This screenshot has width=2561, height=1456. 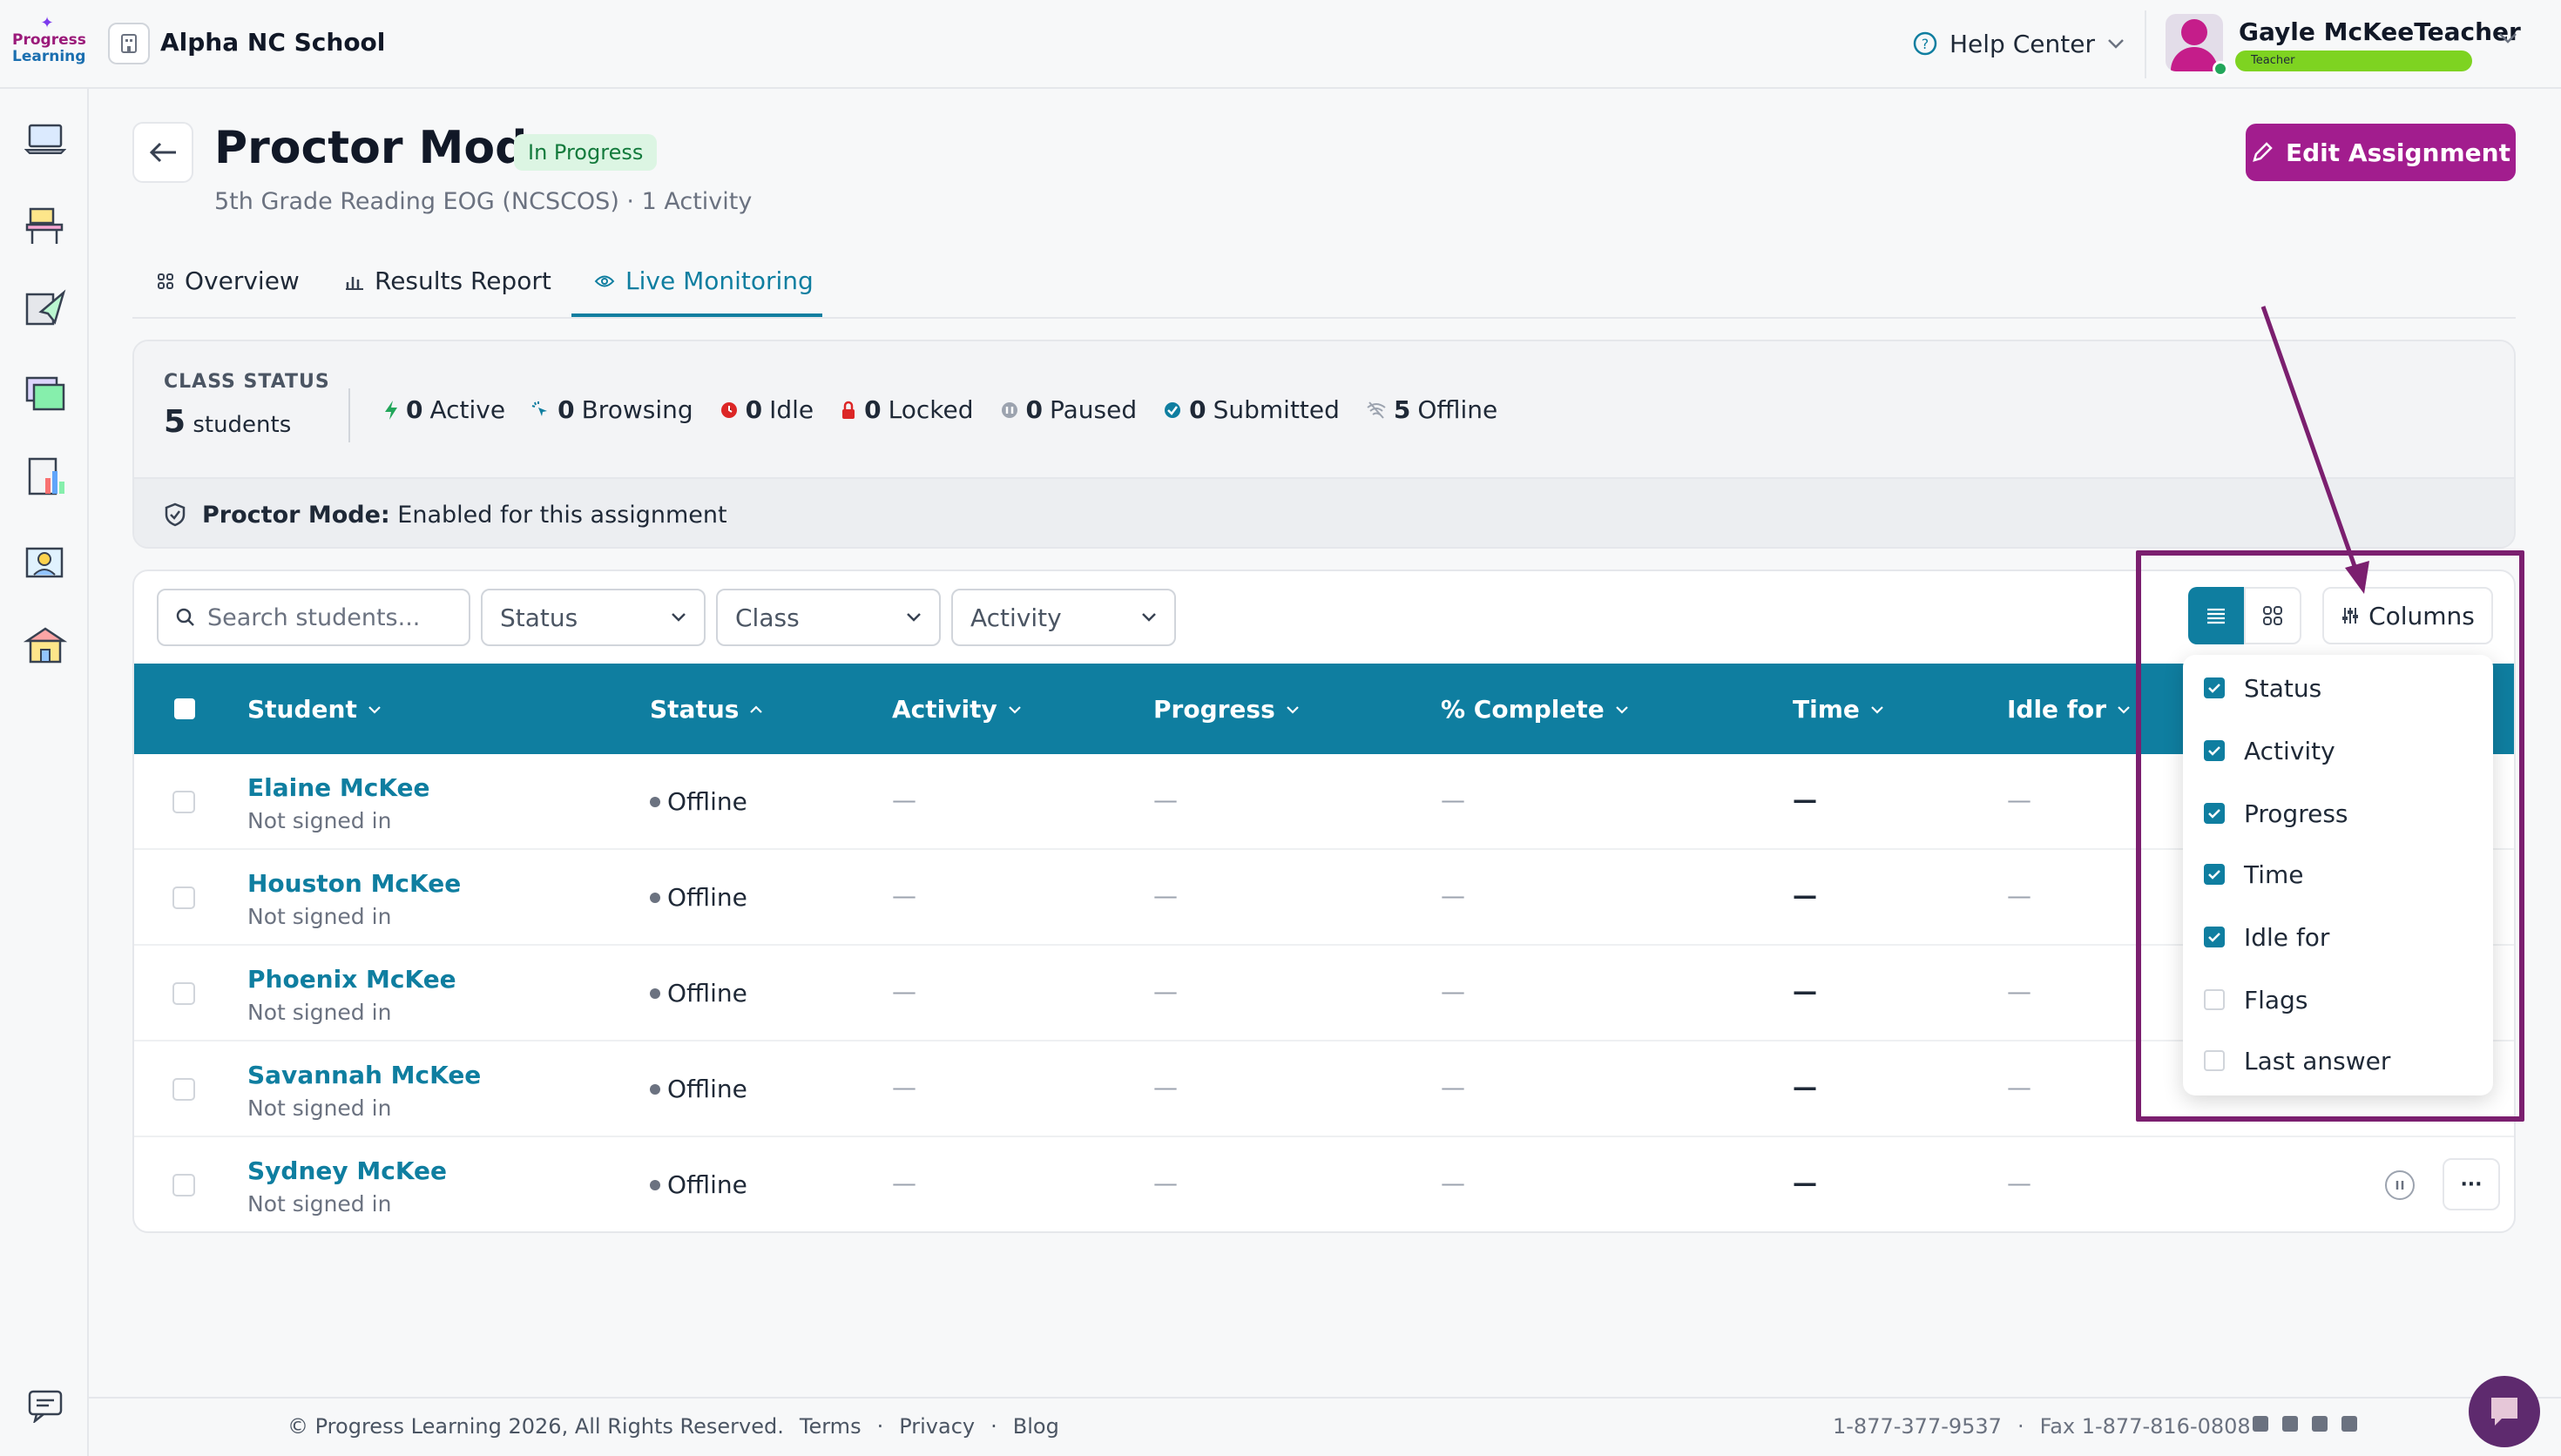 I want to click on progress-learning-logo: ✦ Progress Learning, so click(x=49, y=42).